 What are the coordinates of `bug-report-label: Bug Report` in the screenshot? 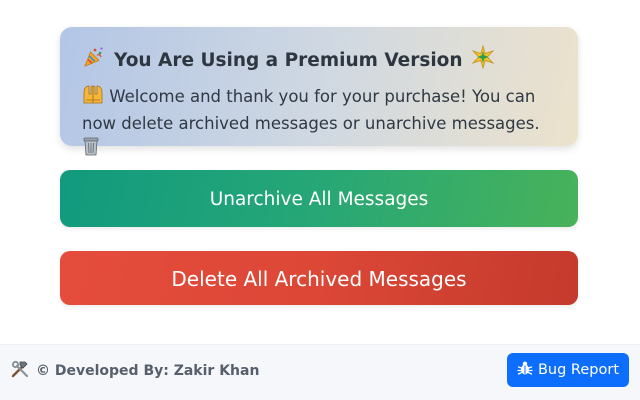 It's located at (578, 370).